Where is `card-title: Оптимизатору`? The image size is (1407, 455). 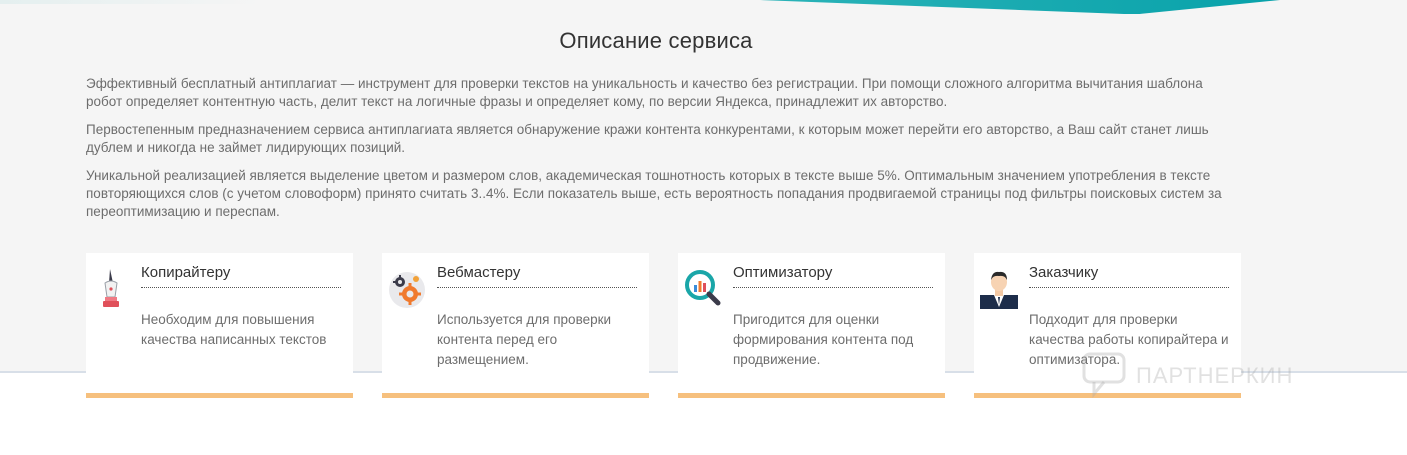 card-title: Оптимизатору is located at coordinates (833, 276).